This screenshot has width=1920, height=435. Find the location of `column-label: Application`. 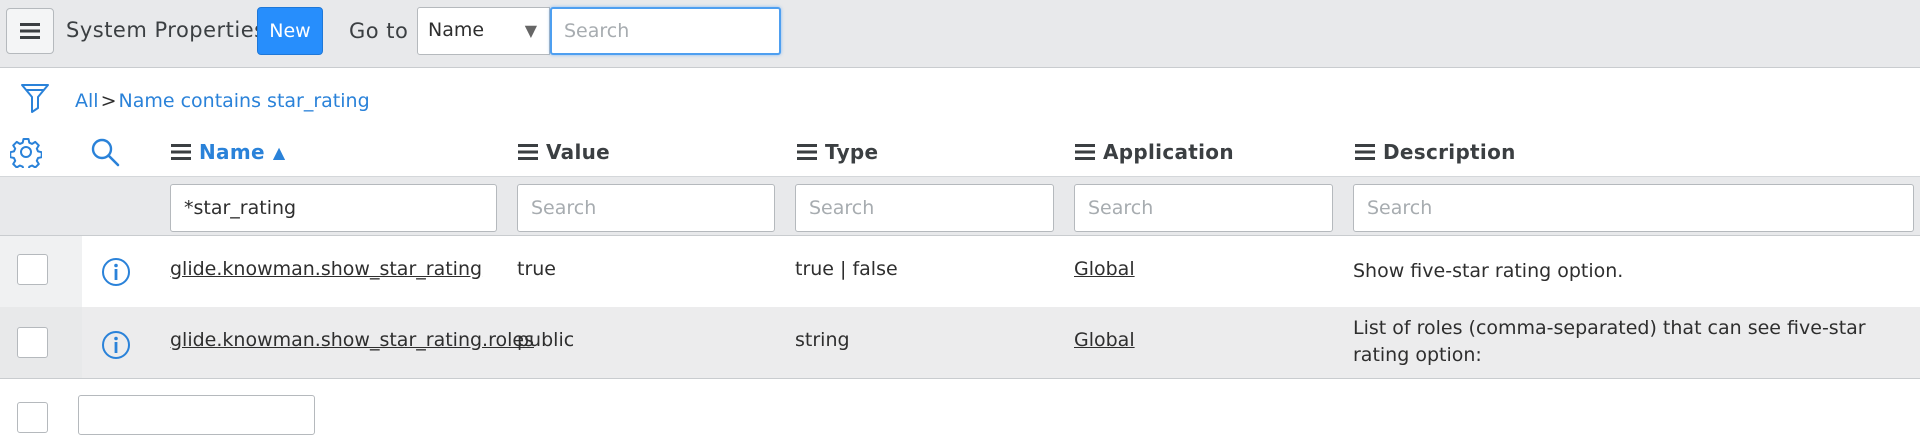

column-label: Application is located at coordinates (1168, 152).